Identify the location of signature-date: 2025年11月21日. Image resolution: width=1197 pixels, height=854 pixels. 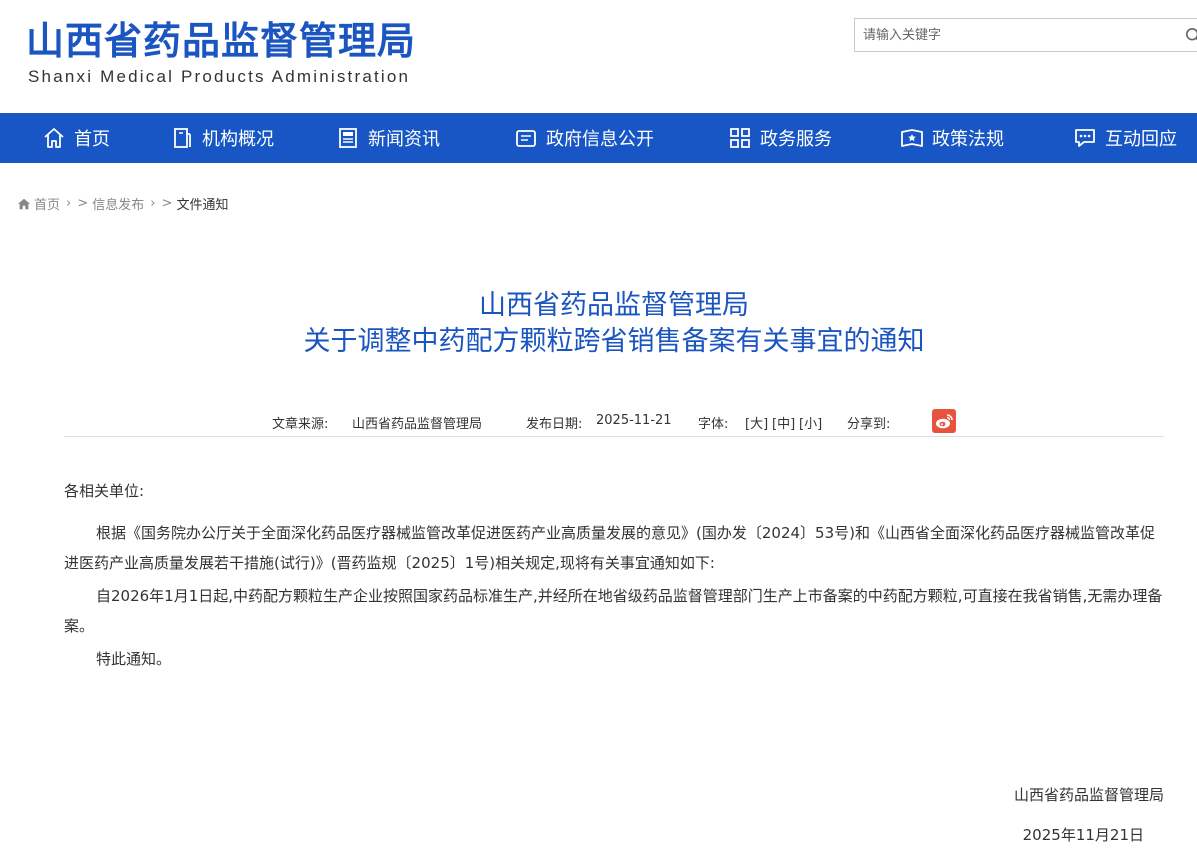
(1083, 835).